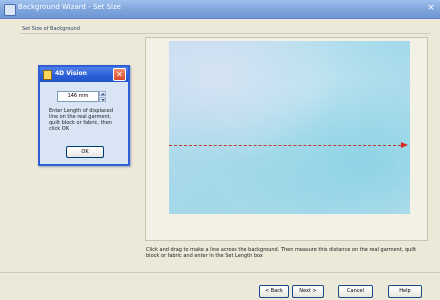 The image size is (440, 300). Describe the element at coordinates (308, 291) in the screenshot. I see `next-button: Next >` at that location.